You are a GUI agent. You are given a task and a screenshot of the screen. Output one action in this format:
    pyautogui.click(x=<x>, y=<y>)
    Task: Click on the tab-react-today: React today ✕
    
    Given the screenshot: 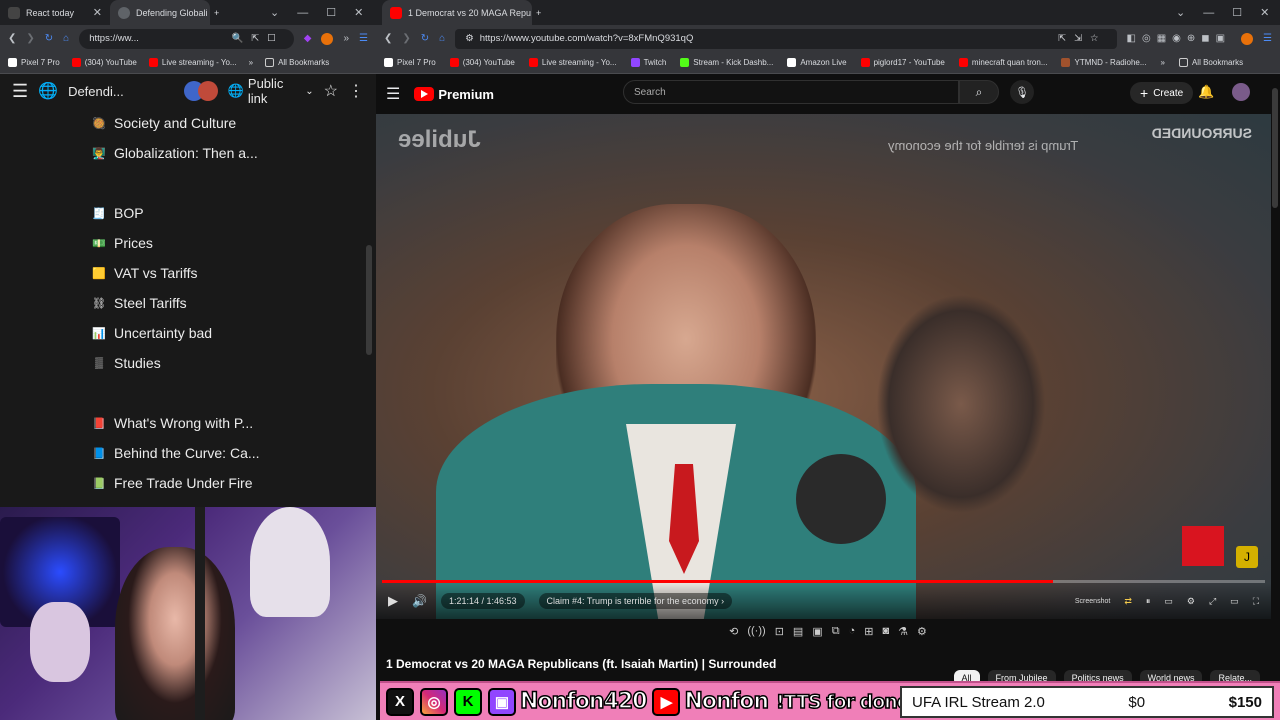 What is the action you would take?
    pyautogui.click(x=55, y=12)
    